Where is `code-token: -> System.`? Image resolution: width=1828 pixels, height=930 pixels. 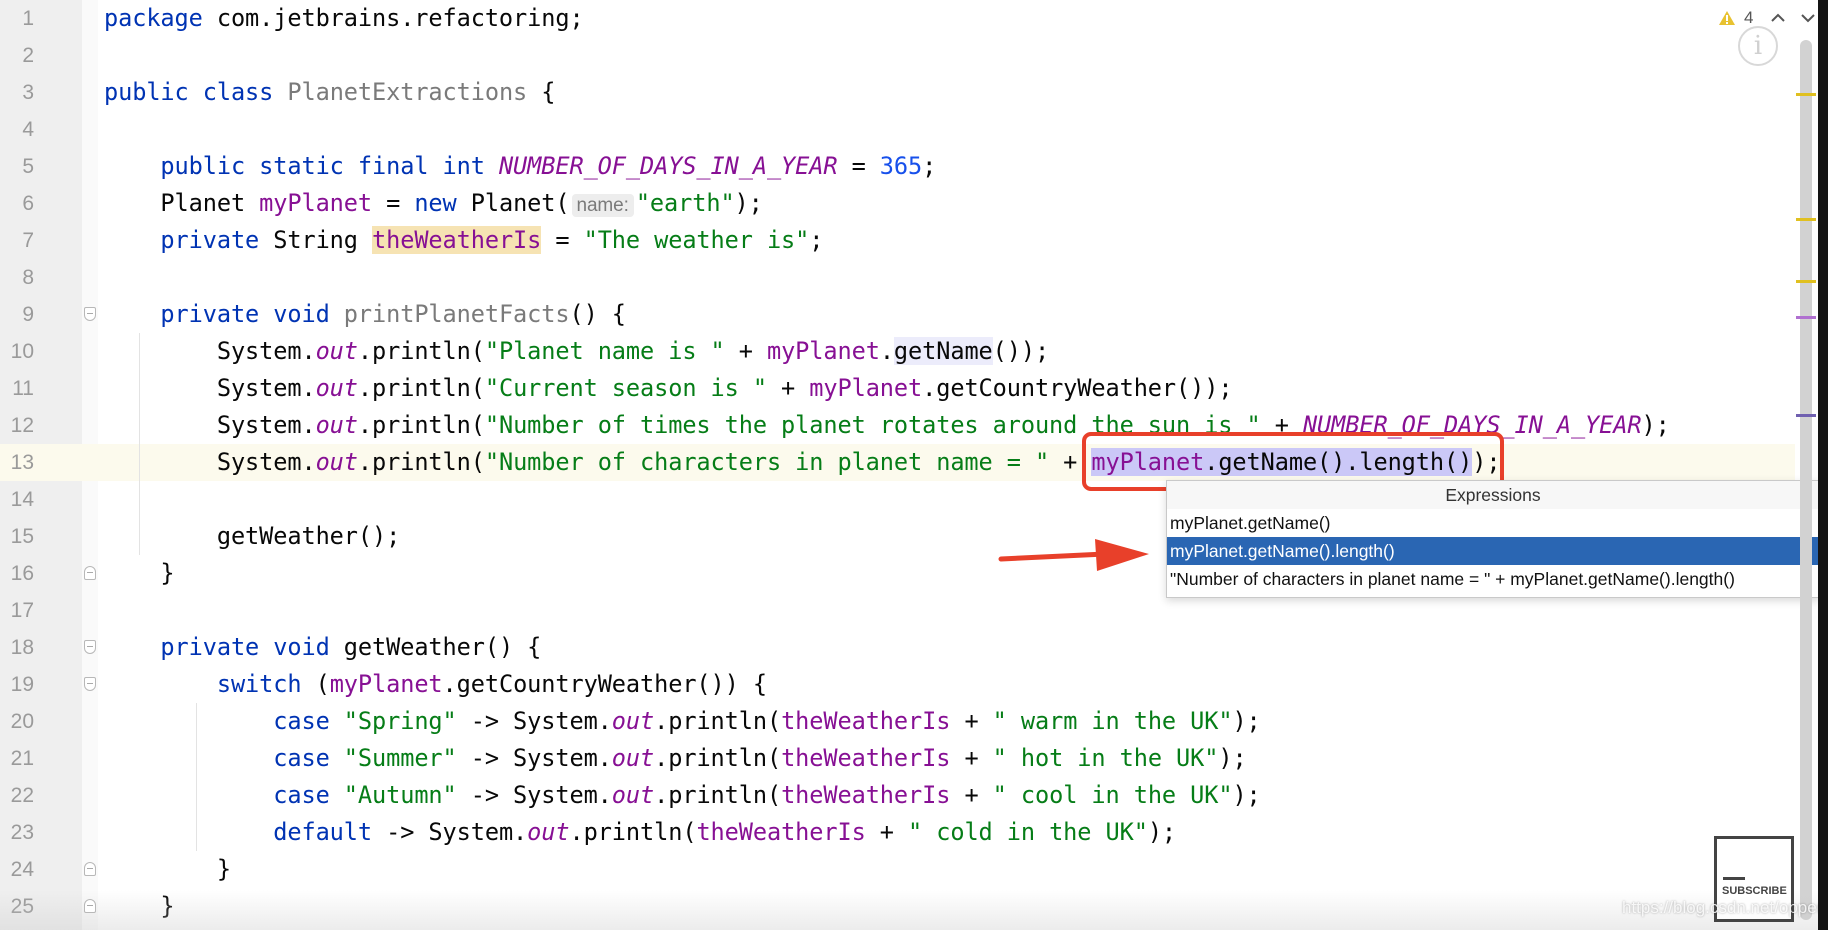 code-token: -> System. is located at coordinates (534, 758).